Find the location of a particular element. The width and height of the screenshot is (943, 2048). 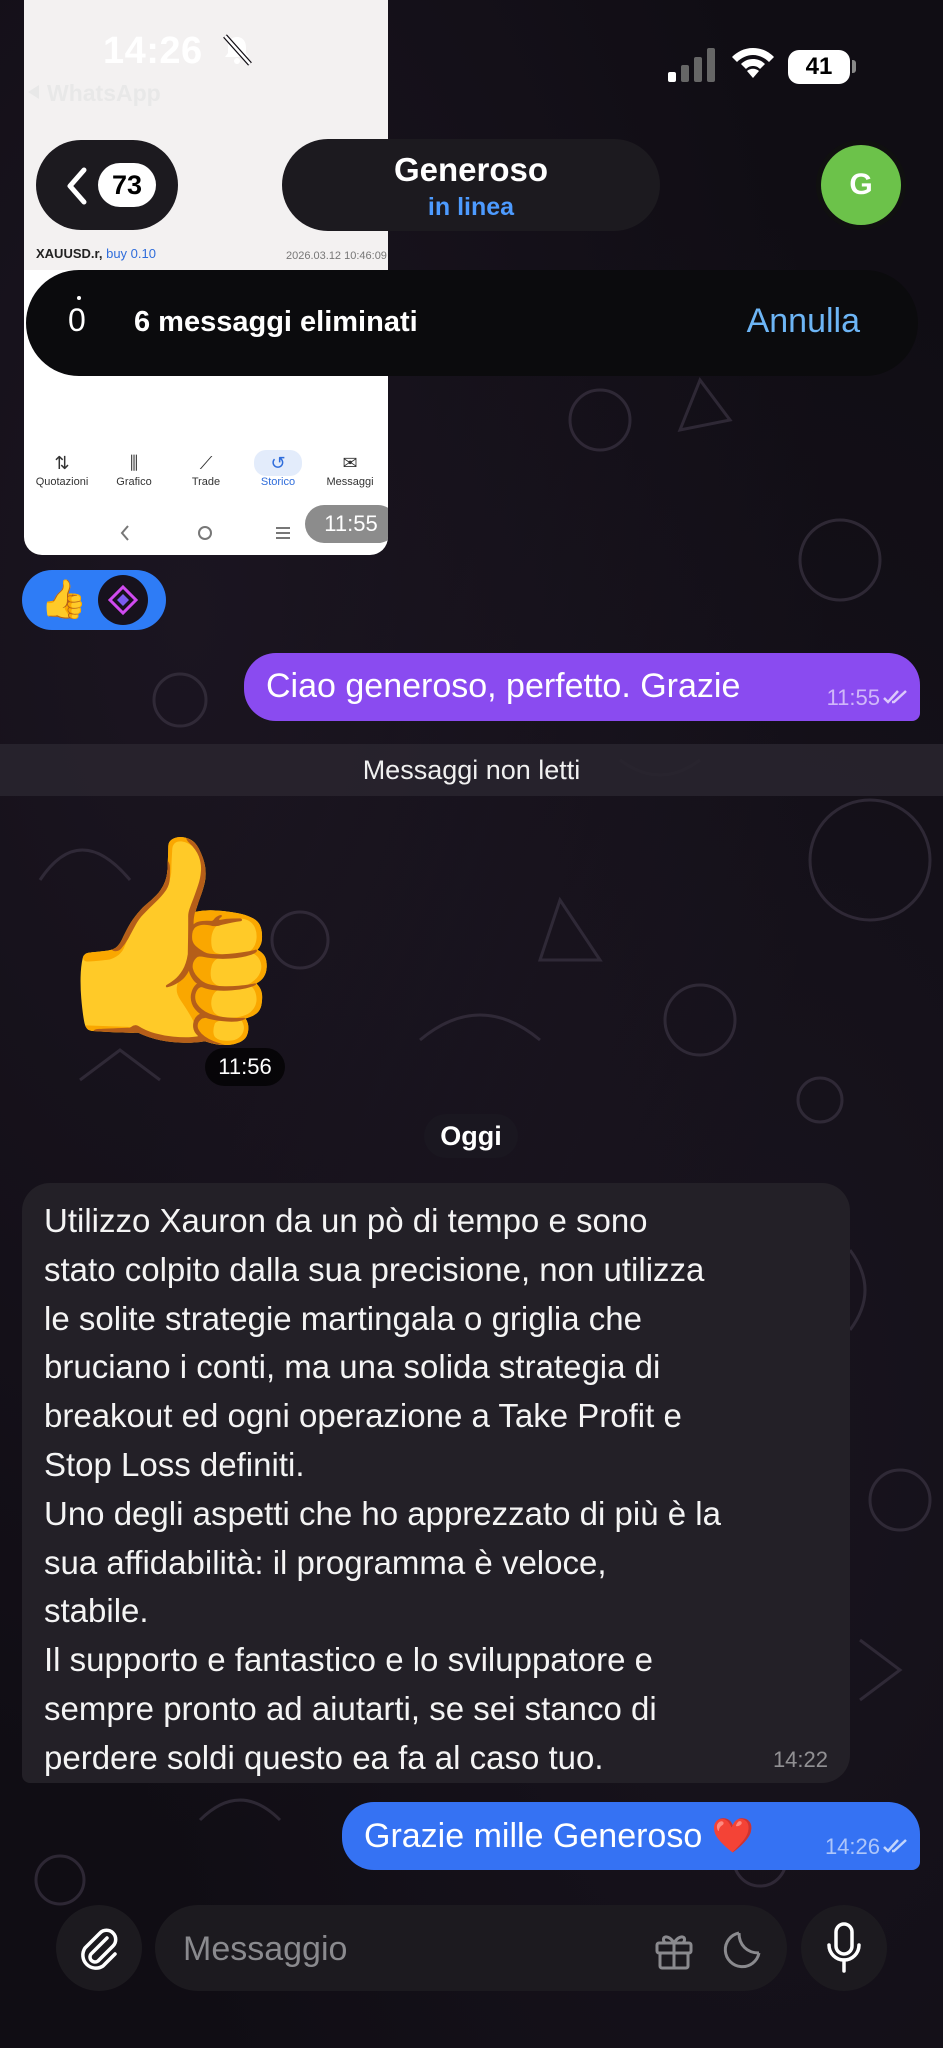

message-time: 11:56 is located at coordinates (245, 1067).